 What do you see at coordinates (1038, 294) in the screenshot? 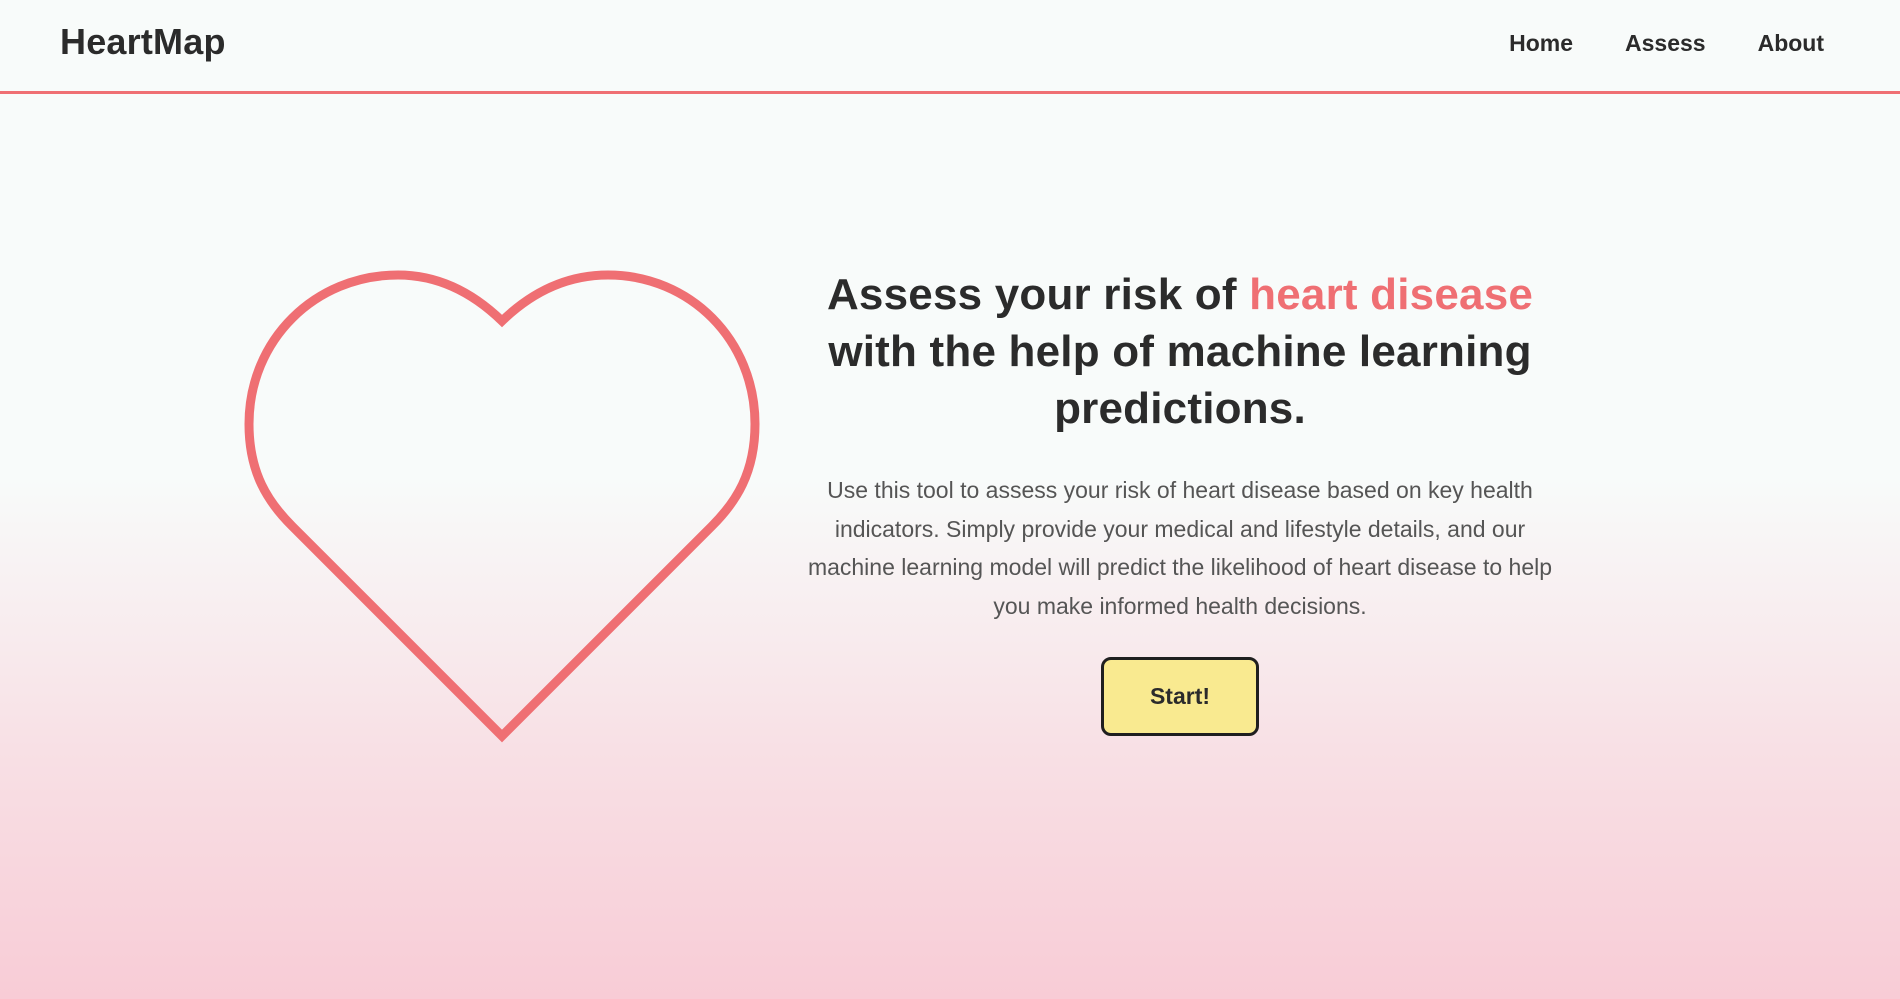
I see `headline-intro: Assess your risk of` at bounding box center [1038, 294].